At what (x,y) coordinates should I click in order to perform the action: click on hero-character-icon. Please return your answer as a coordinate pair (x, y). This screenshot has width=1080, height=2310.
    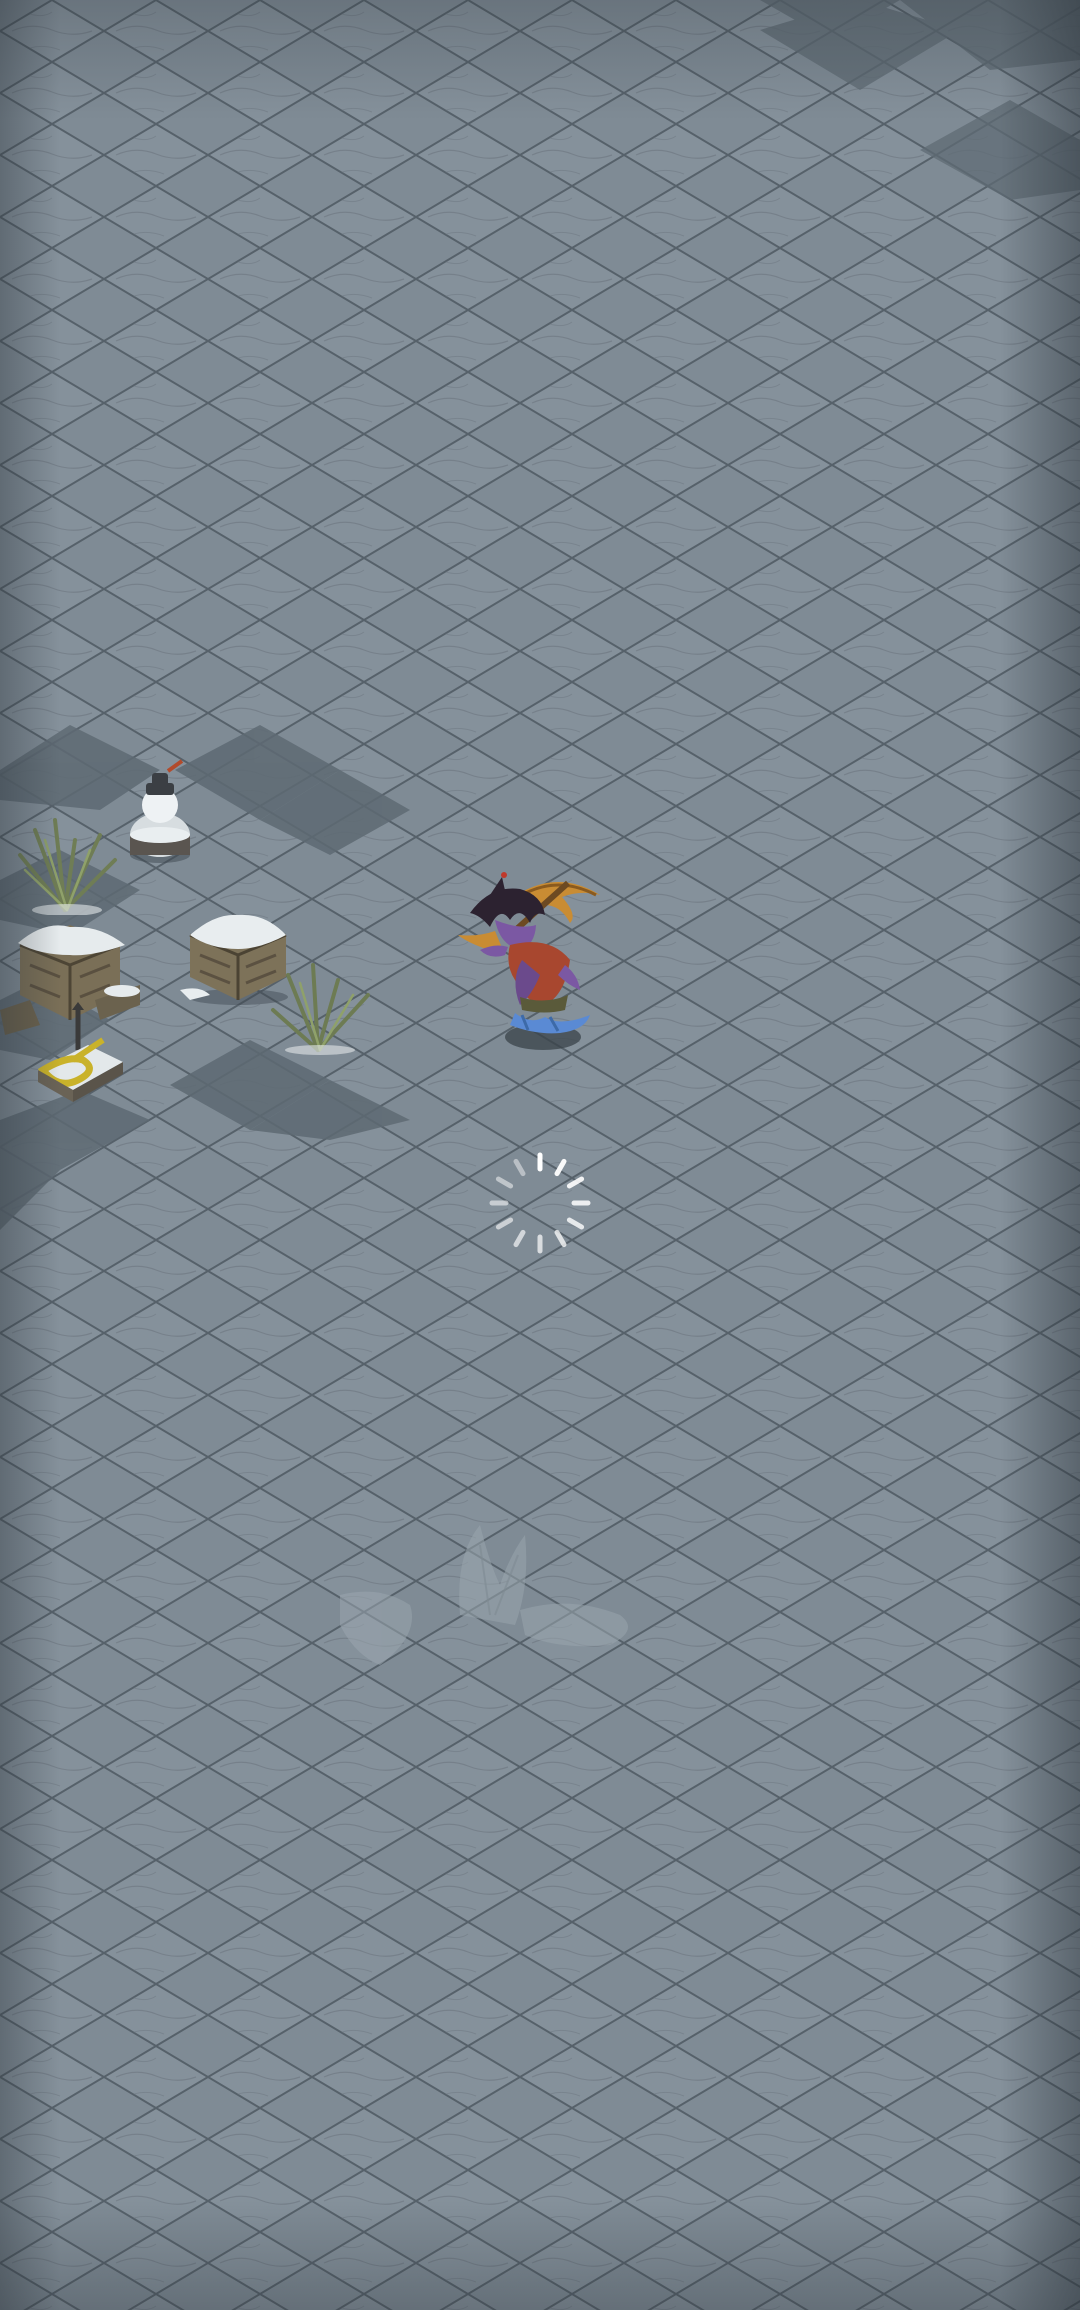
    Looking at the image, I should click on (530, 960).